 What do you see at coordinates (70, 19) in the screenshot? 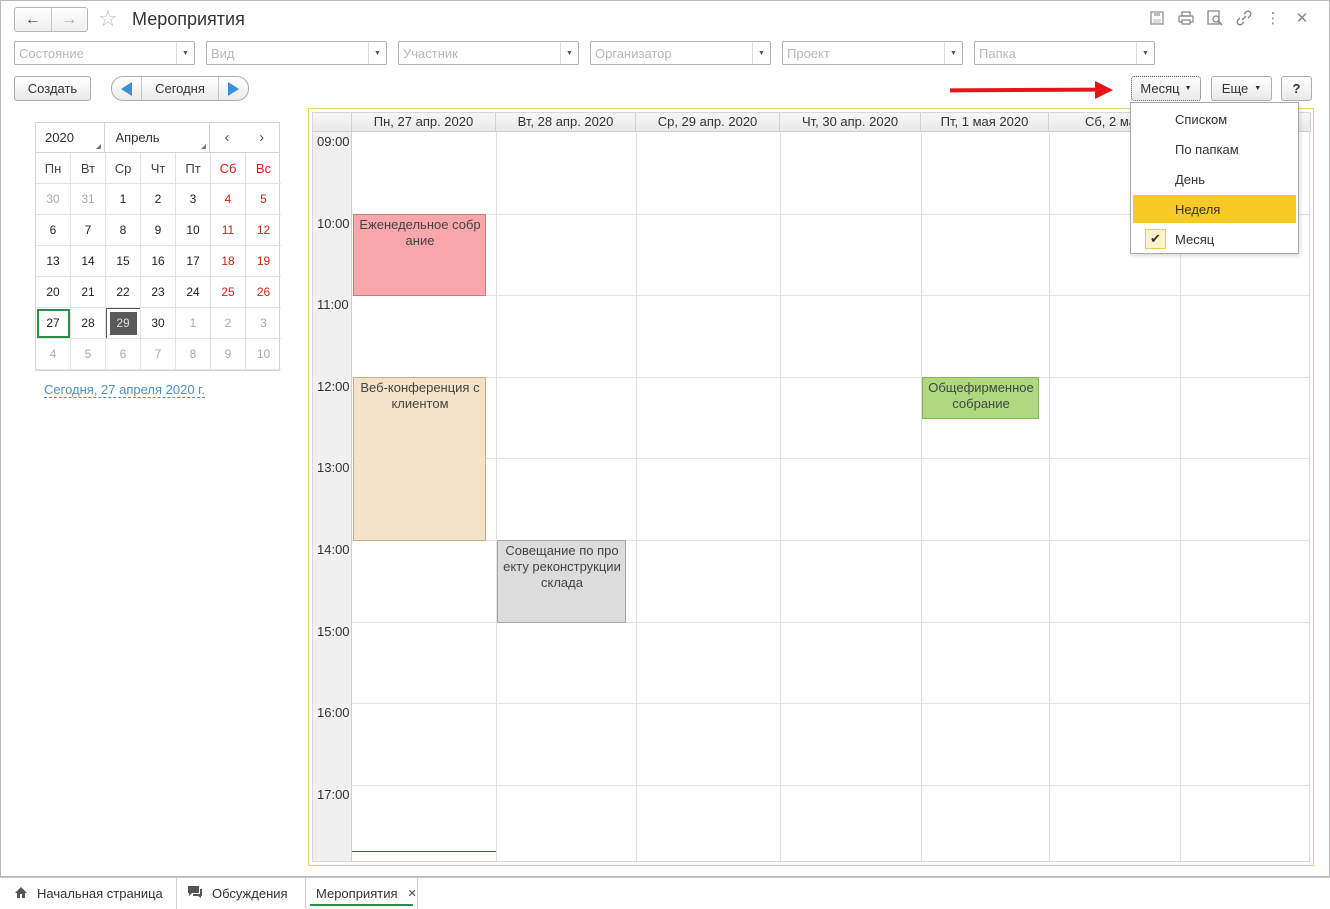
I see `forward-button: →` at bounding box center [70, 19].